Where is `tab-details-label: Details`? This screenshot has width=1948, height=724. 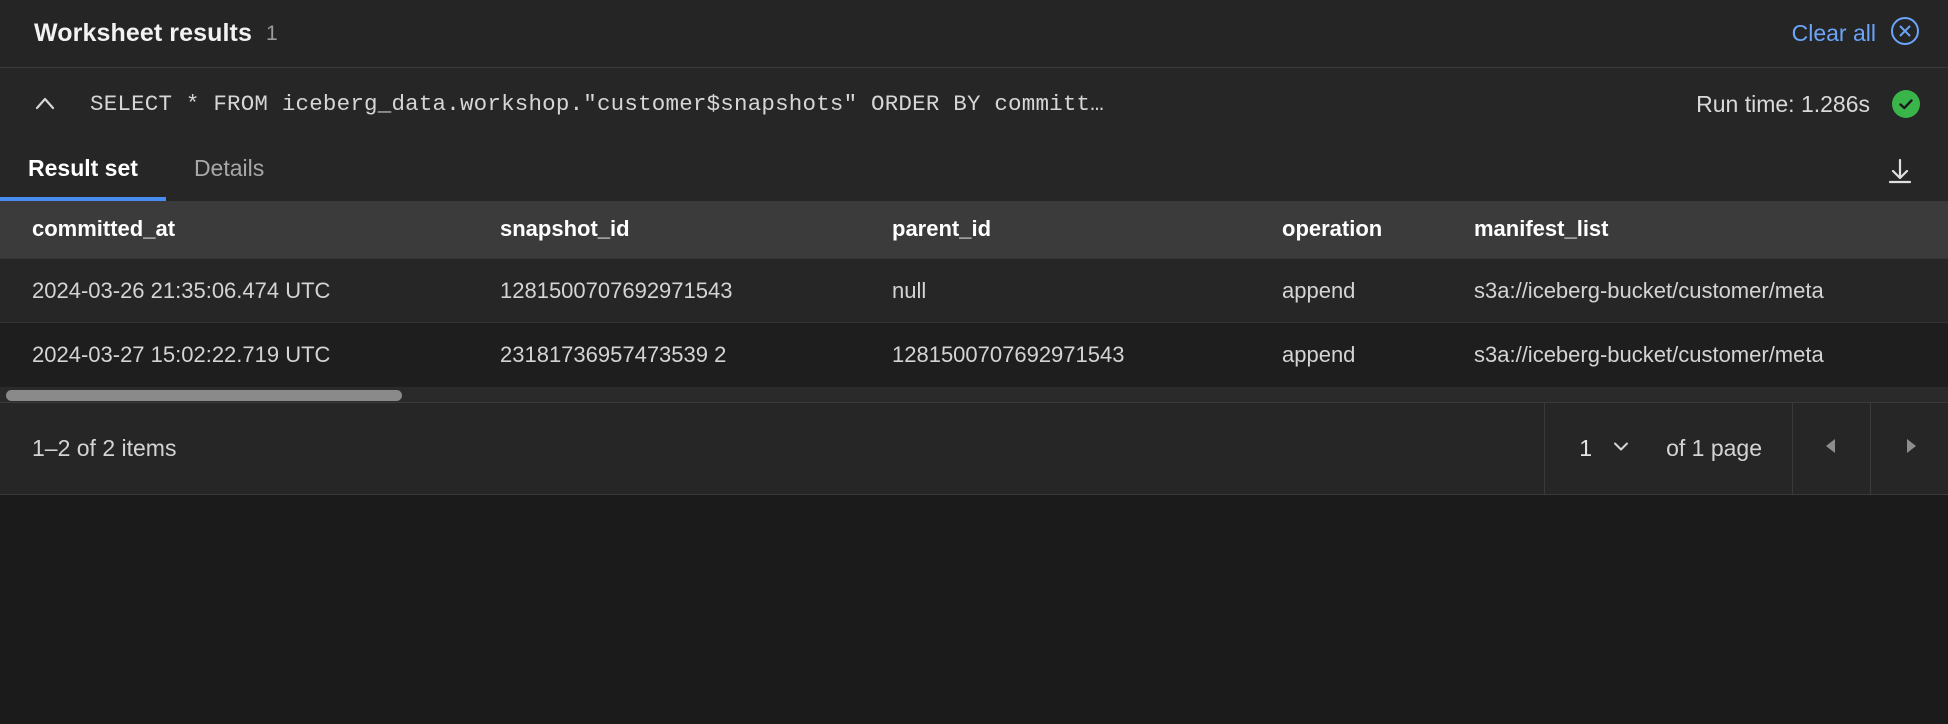
tab-details-label: Details is located at coordinates (229, 168).